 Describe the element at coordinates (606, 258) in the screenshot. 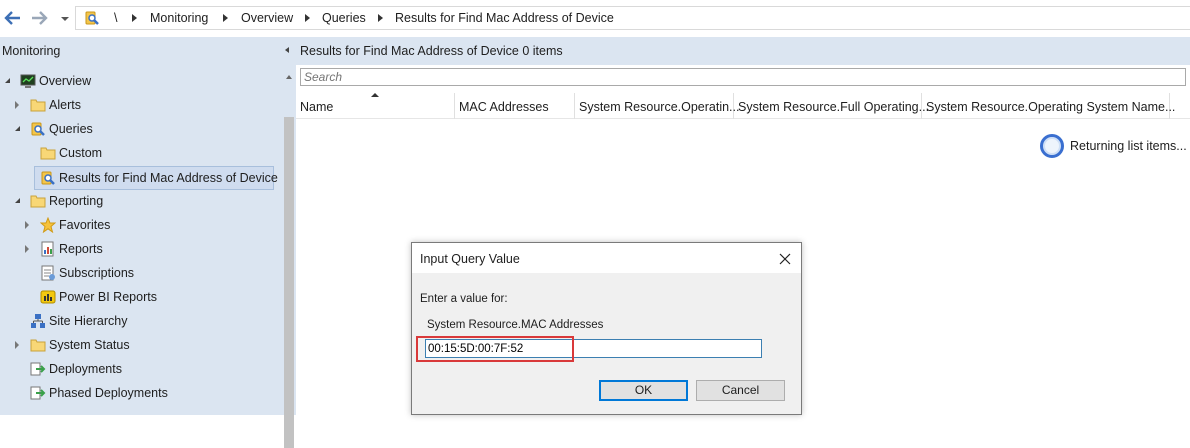

I see `dialog-titlebar: Input Query Value` at that location.